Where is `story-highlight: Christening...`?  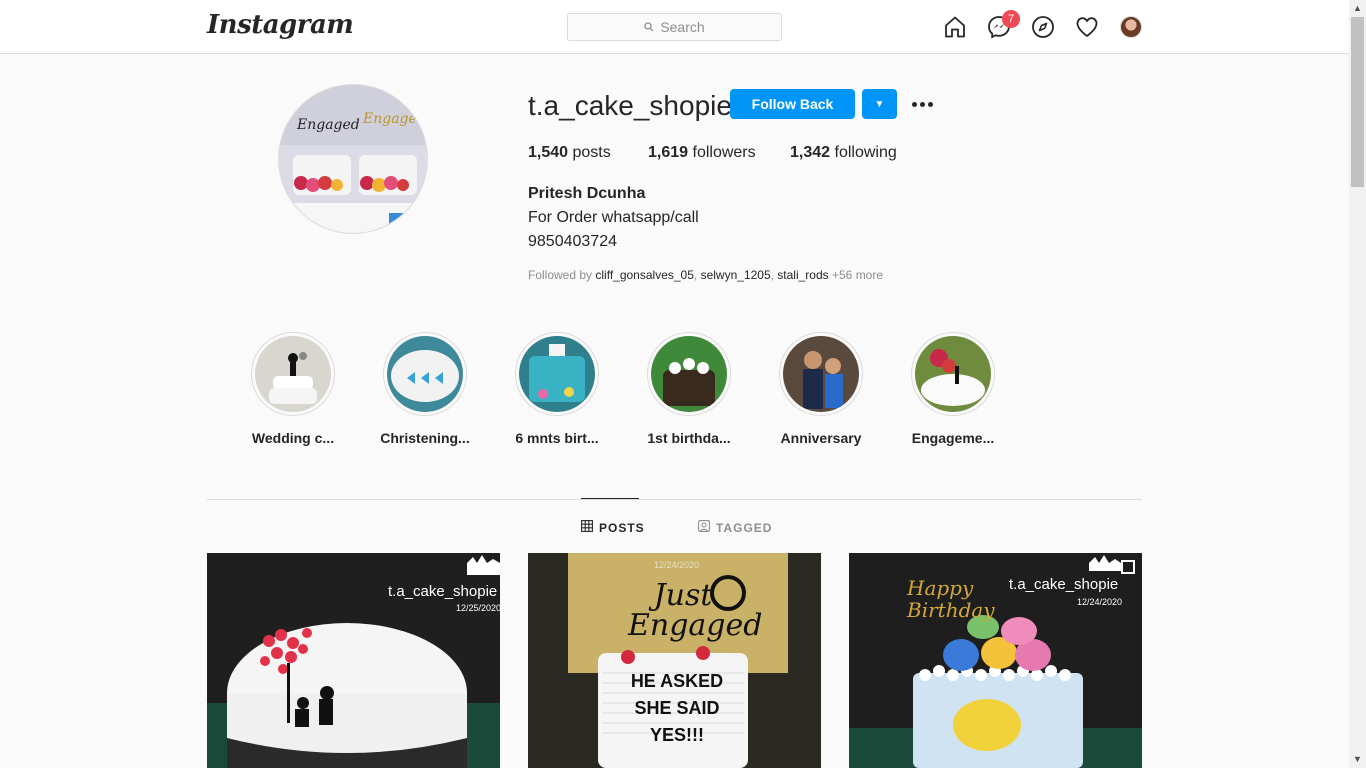
story-highlight: Christening... is located at coordinates (425, 389).